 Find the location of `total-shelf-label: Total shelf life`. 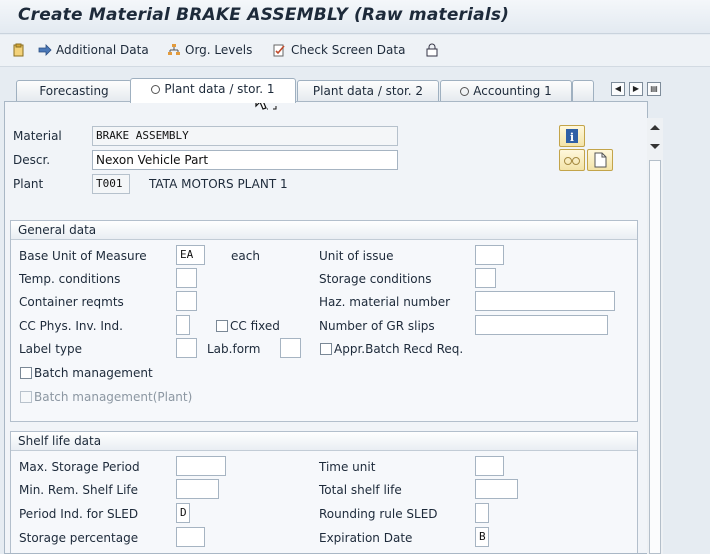

total-shelf-label: Total shelf life is located at coordinates (360, 490).